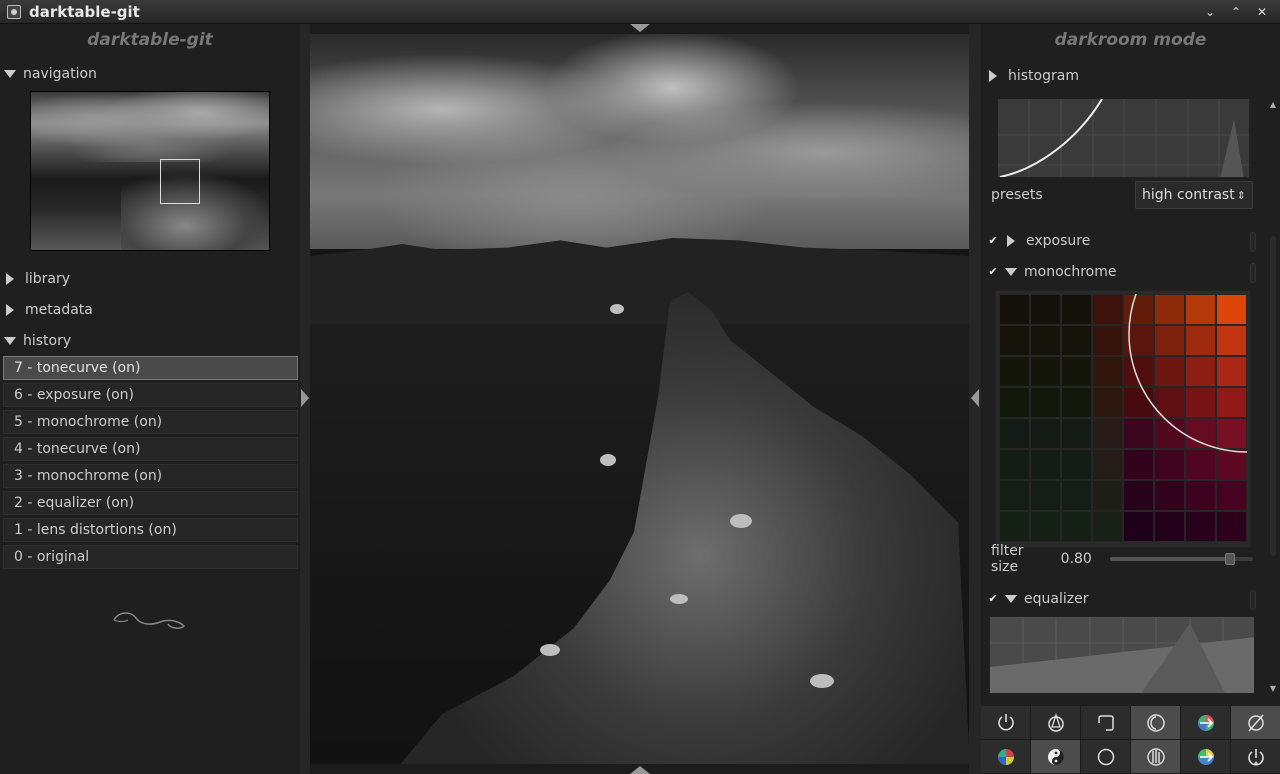  I want to click on history-item: 5 - monochrome (on), so click(150, 422).